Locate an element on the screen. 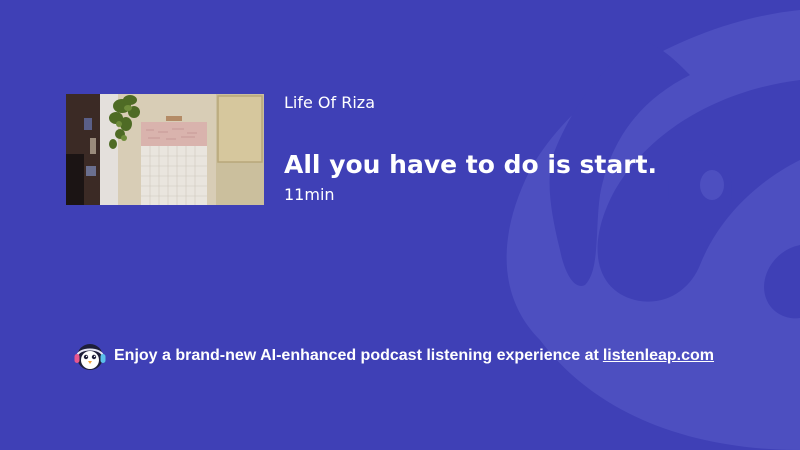 The height and width of the screenshot is (450, 800). thumbnail-image is located at coordinates (165, 149).